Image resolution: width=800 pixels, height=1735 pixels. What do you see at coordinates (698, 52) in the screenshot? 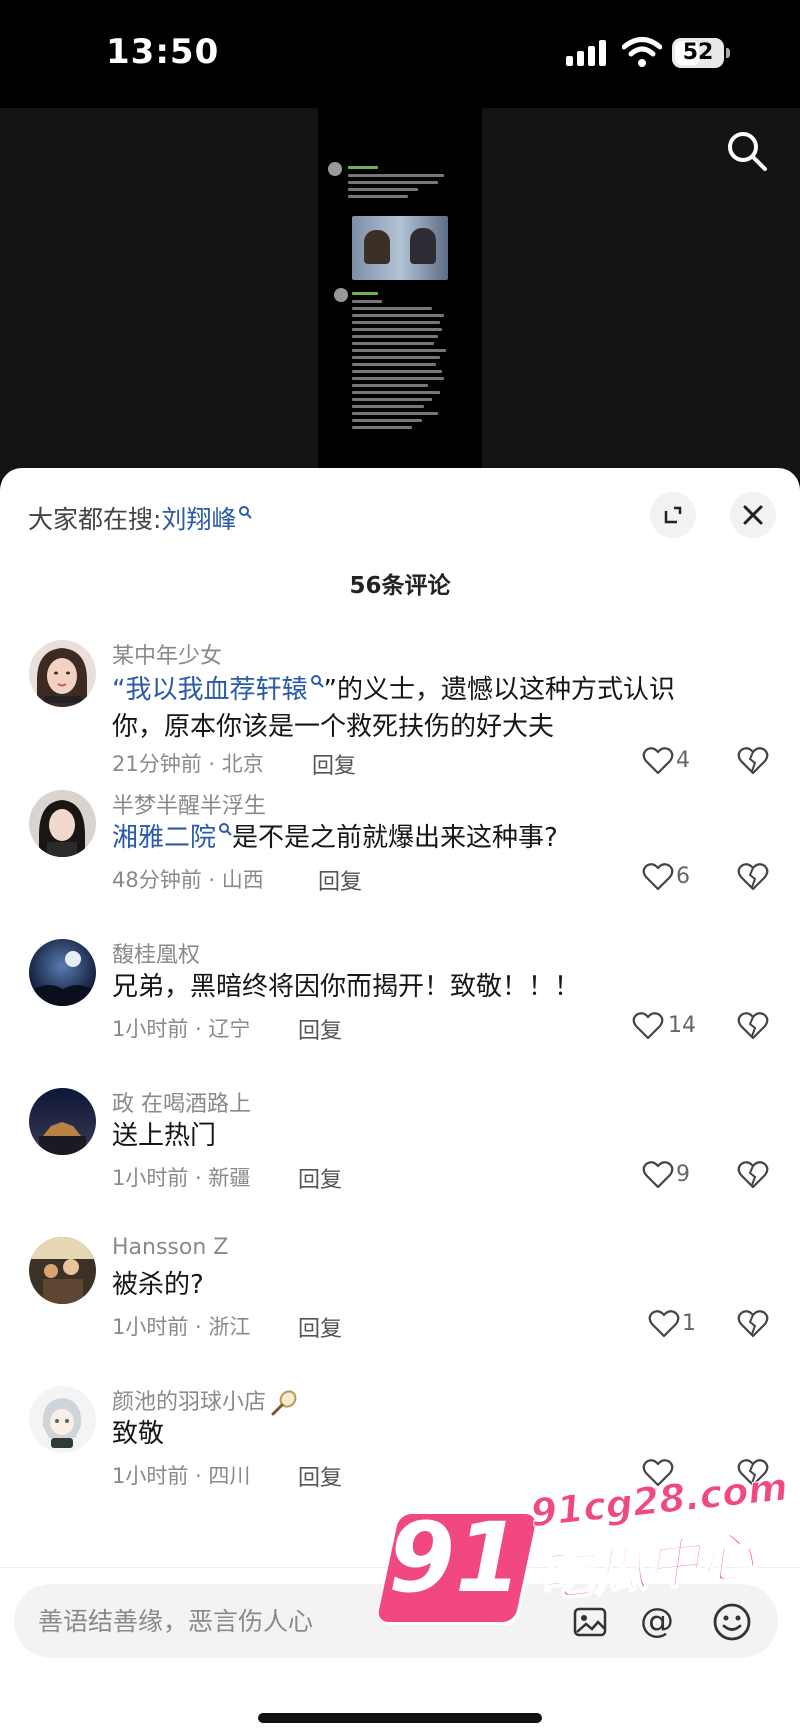
I see `battery-level: 52` at bounding box center [698, 52].